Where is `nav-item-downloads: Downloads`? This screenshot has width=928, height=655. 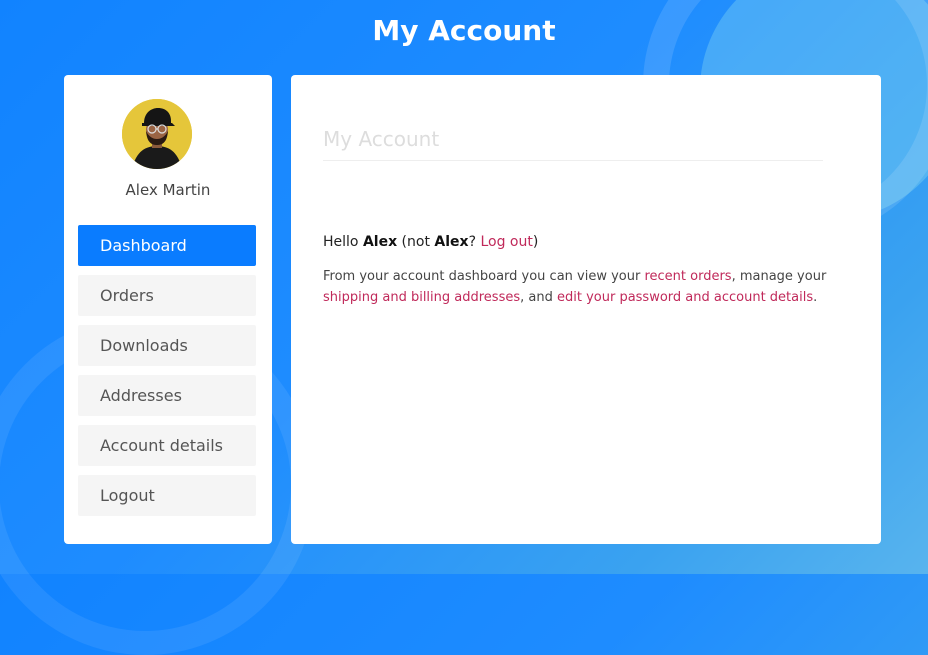
nav-item-downloads: Downloads is located at coordinates (167, 345).